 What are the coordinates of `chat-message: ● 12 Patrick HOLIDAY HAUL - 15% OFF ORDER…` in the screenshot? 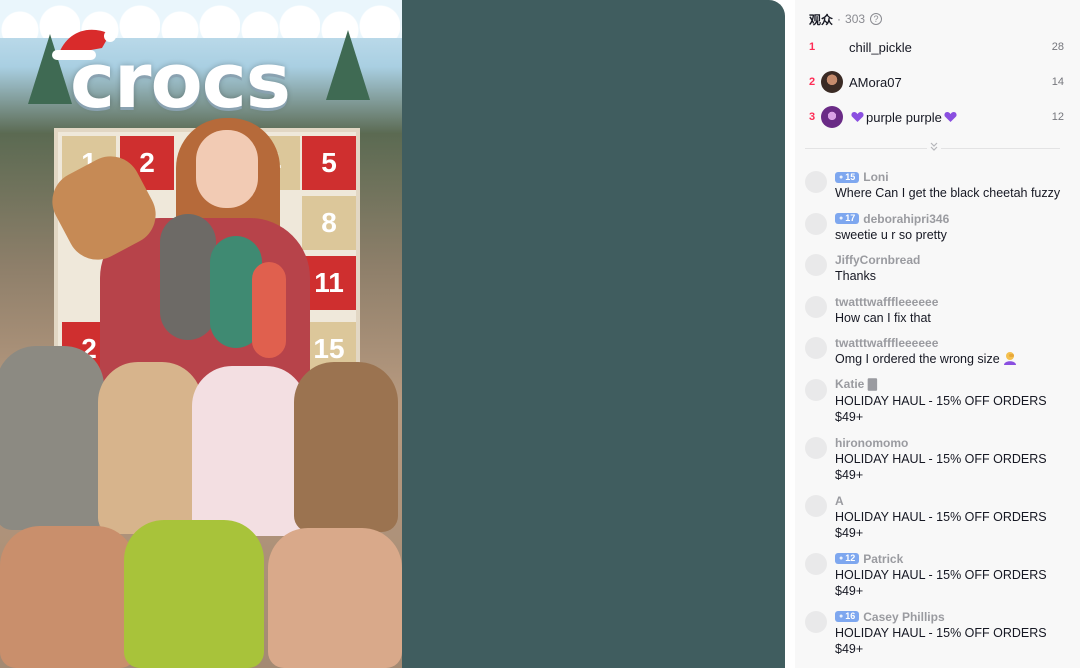 It's located at (937, 576).